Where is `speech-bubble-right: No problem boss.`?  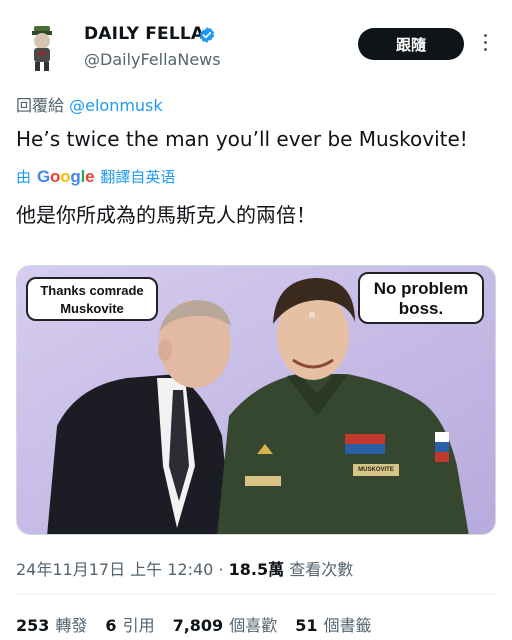 speech-bubble-right: No problem boss. is located at coordinates (421, 298).